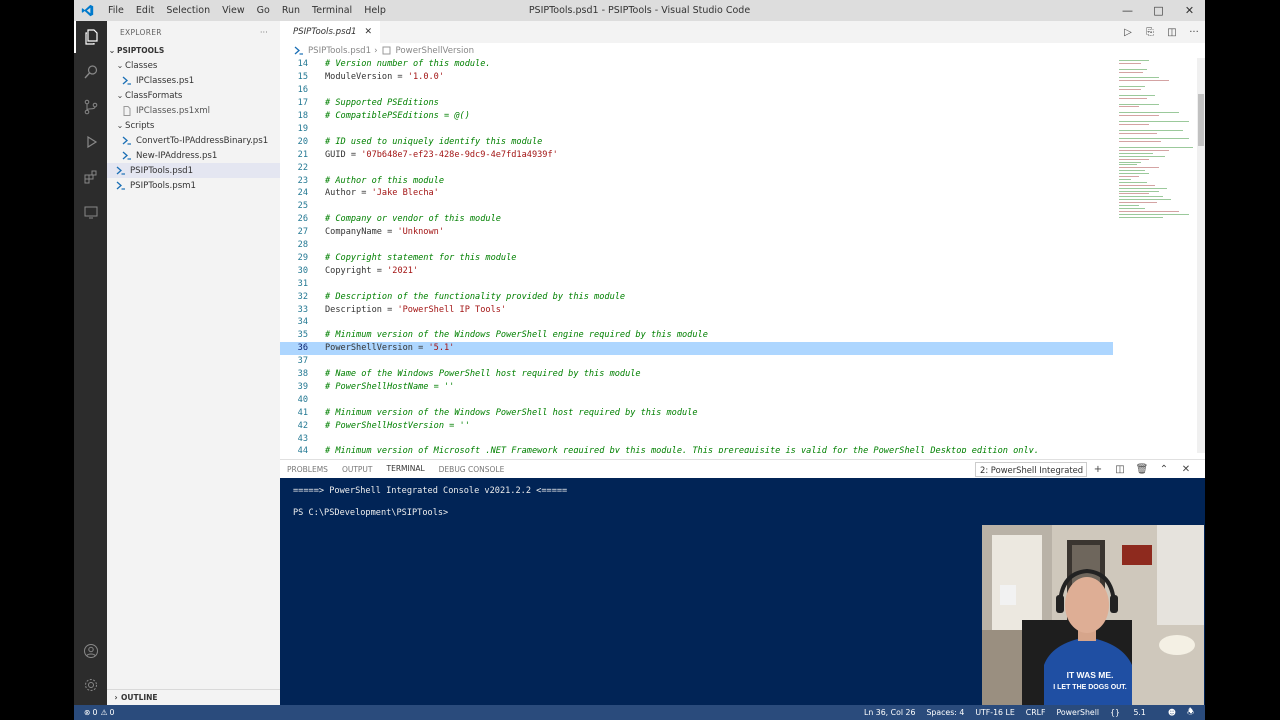 Image resolution: width=1280 pixels, height=720 pixels. I want to click on code-line: 33 Description = 'PowerShell IP Tools', so click(696, 309).